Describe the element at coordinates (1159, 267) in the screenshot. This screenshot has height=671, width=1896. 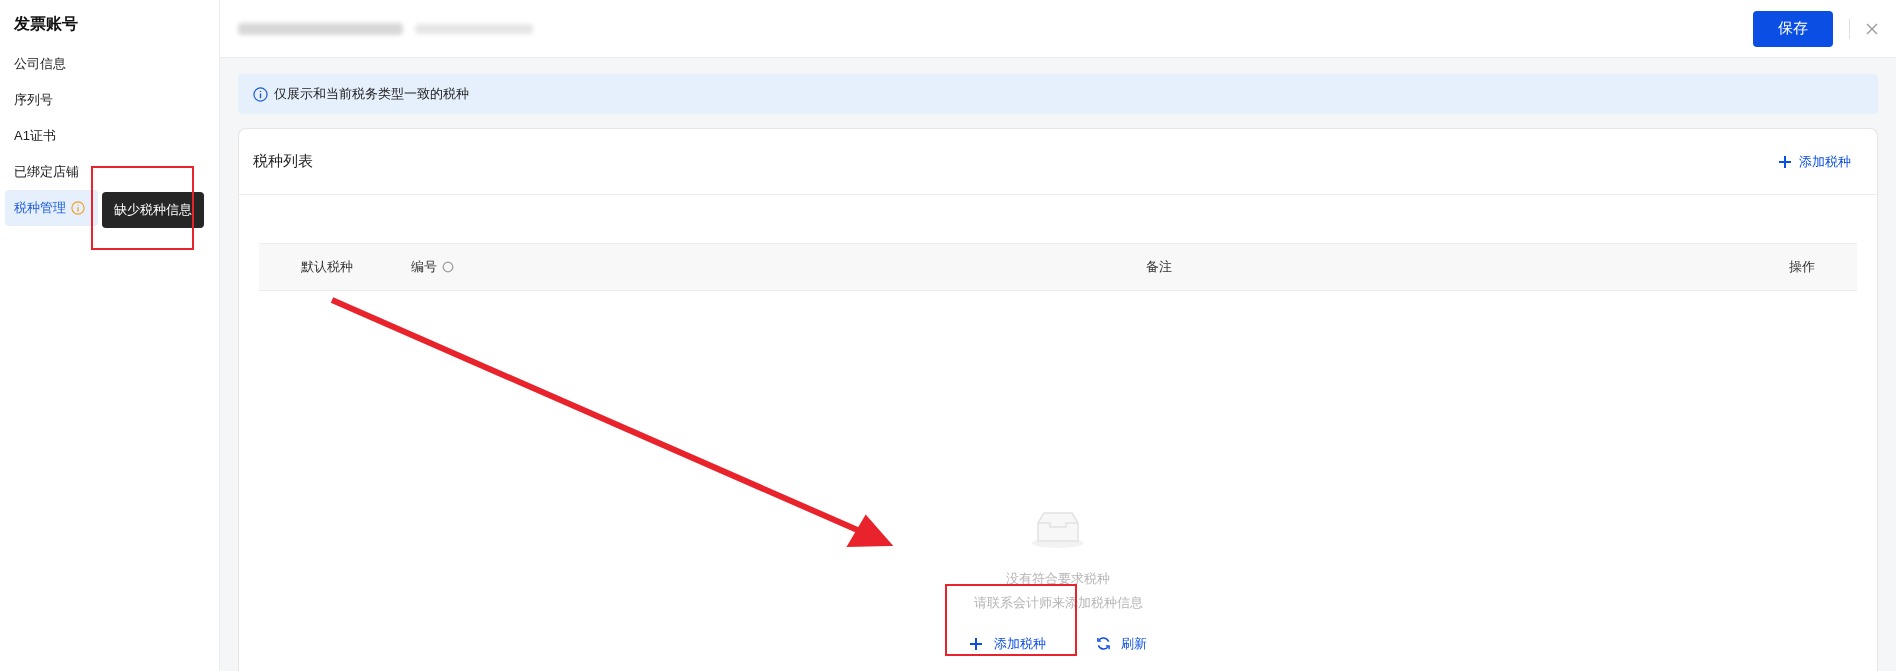
I see `column-header: 备注` at that location.